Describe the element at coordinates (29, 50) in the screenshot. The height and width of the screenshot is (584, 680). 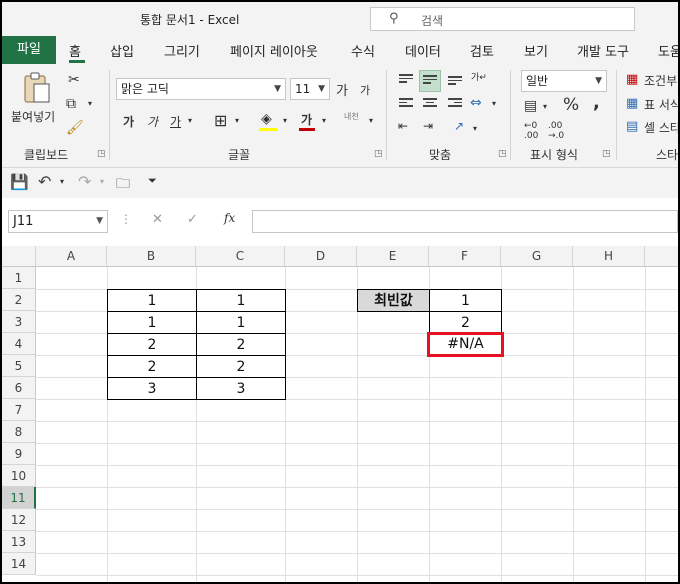
I see `tab-file: 파일` at that location.